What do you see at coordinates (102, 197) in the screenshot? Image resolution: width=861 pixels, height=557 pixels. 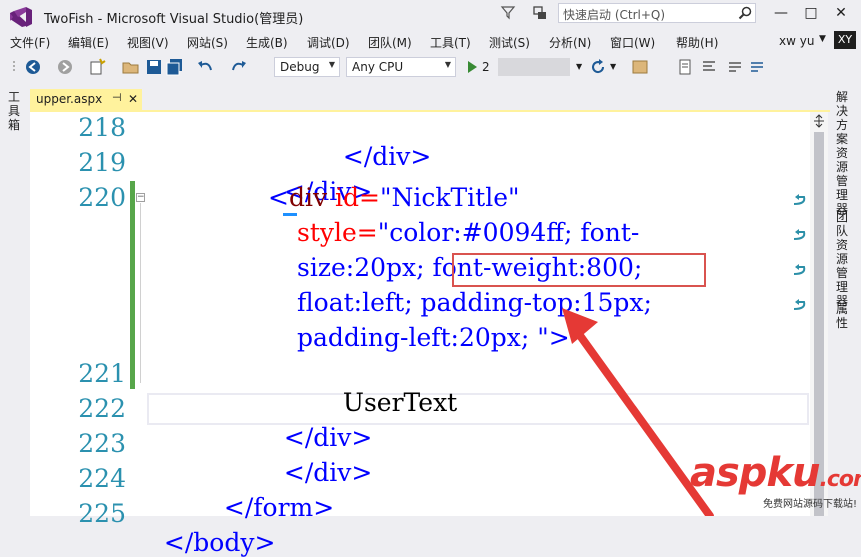 I see `line-number: 220` at bounding box center [102, 197].